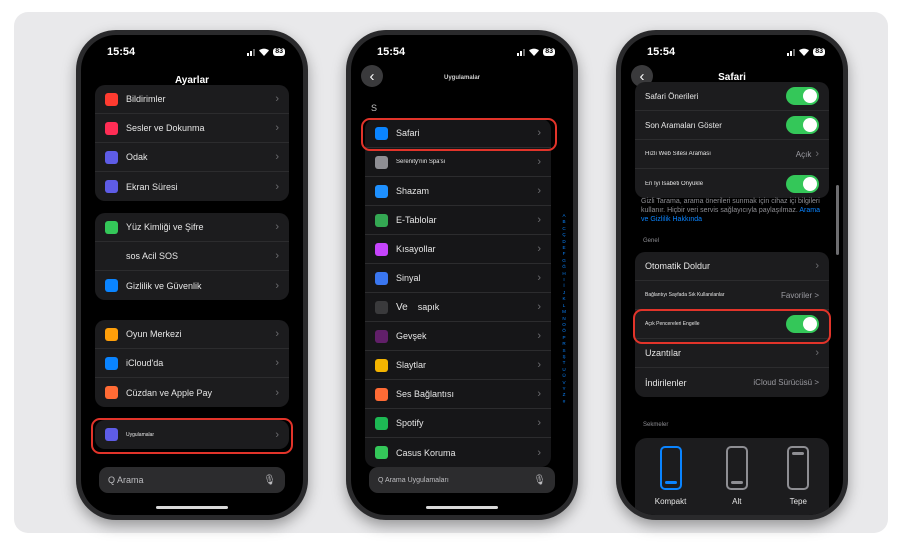 The height and width of the screenshot is (545, 900). Describe the element at coordinates (521, 52) in the screenshot. I see `signal-icon` at that location.